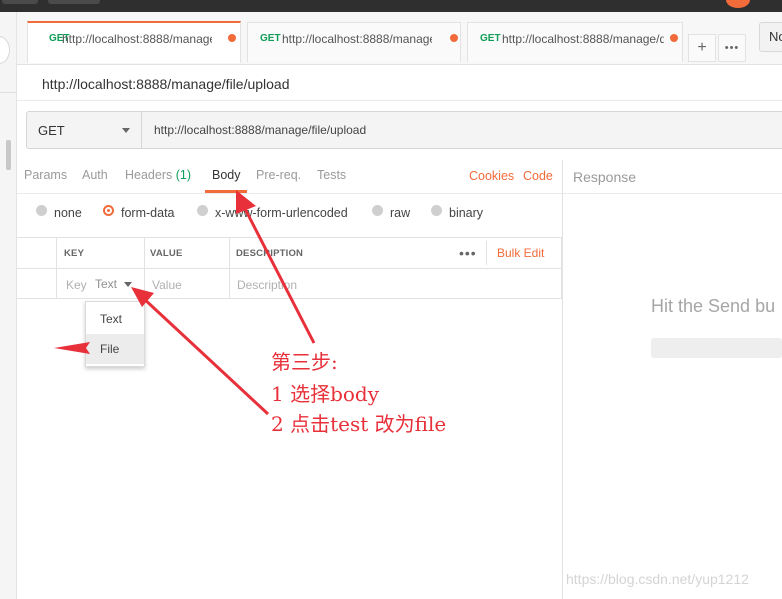 The height and width of the screenshot is (599, 782). Describe the element at coordinates (304, 362) in the screenshot. I see `annotation-step: 第三步:` at that location.